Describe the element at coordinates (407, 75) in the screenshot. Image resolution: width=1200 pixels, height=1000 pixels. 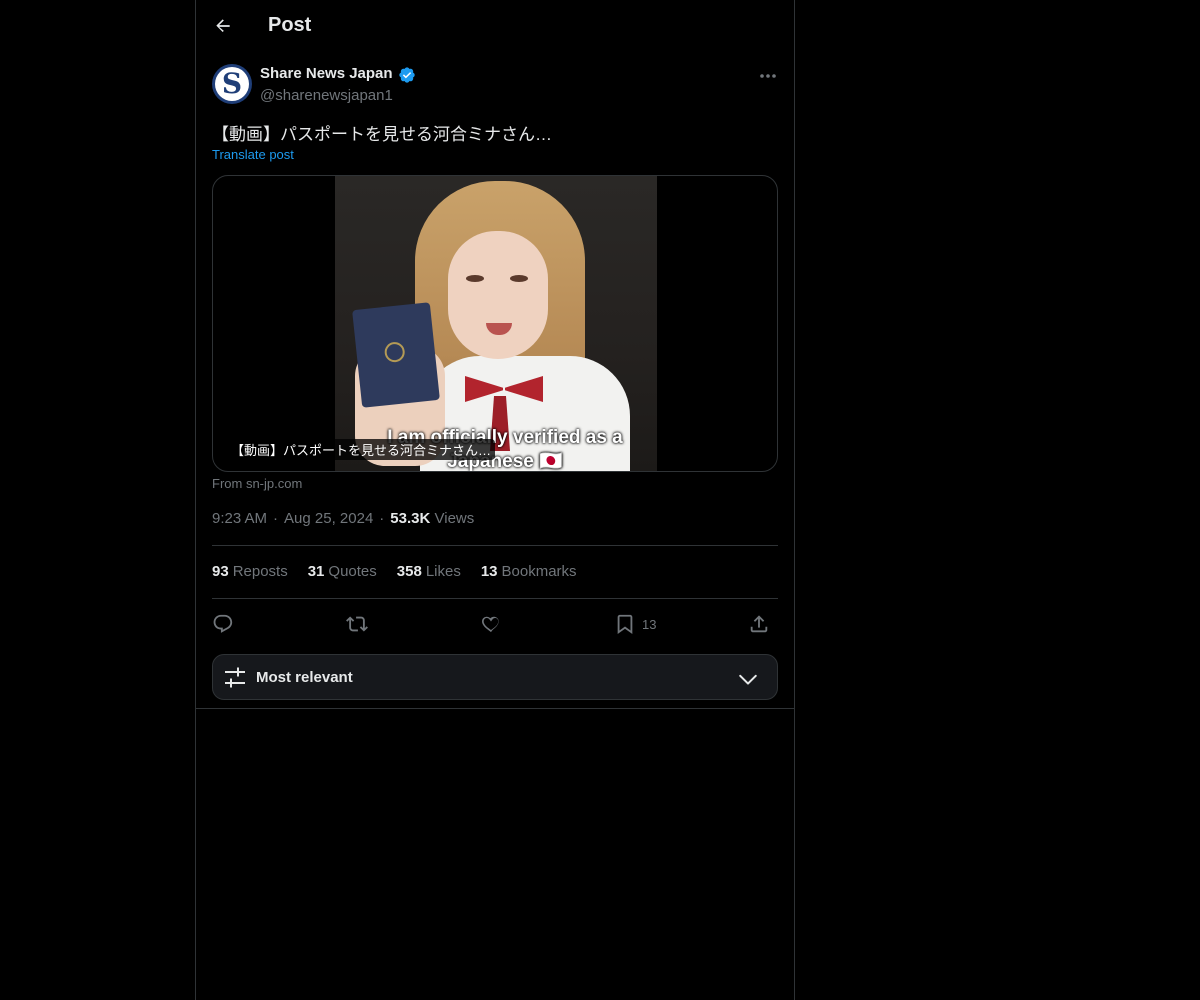
I see `verified-badge-icon` at that location.